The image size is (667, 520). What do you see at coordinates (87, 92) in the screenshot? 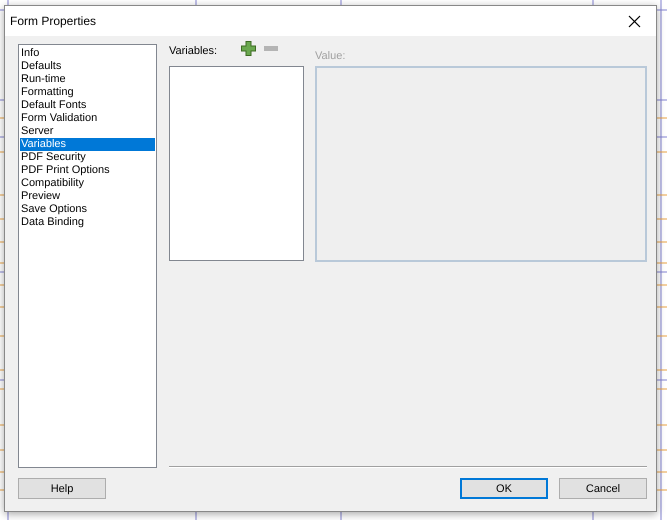
I see `category-item: Formatting` at bounding box center [87, 92].